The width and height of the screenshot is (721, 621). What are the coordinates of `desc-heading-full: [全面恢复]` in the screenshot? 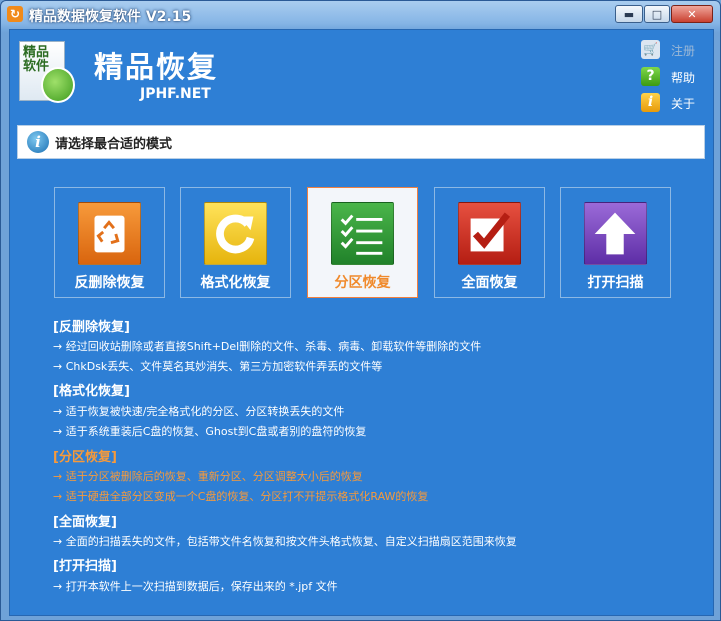 It's located at (85, 522).